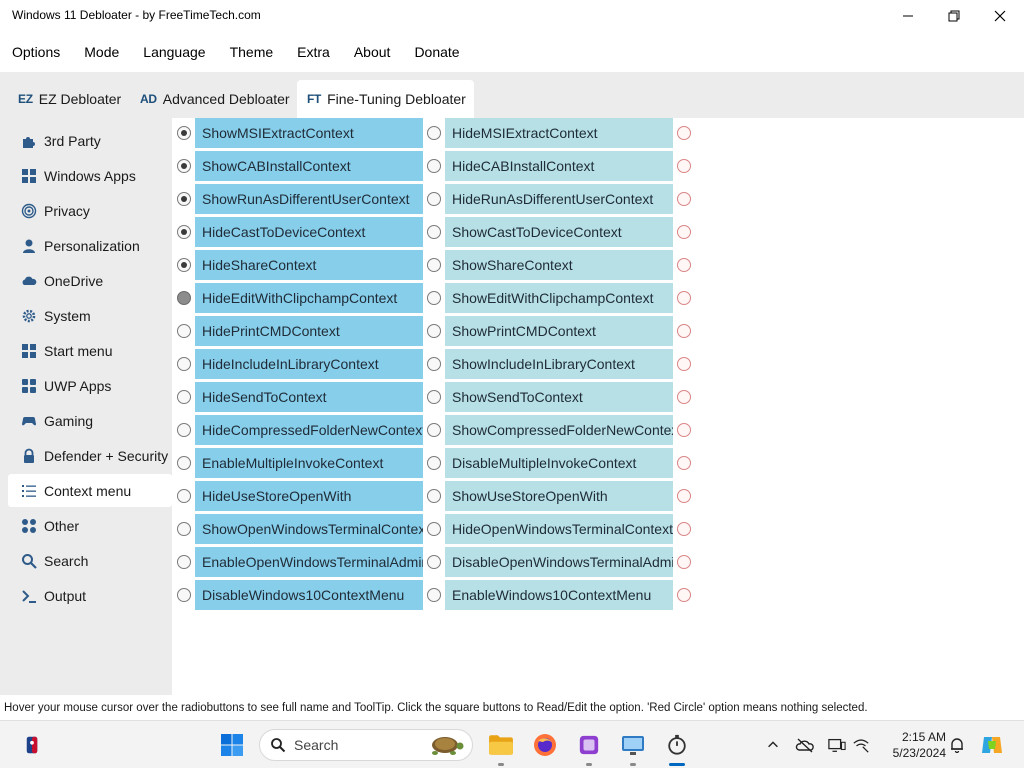  What do you see at coordinates (309, 562) in the screenshot?
I see `option-a-button: EnableOpenWindowsTerminalAdminContext` at bounding box center [309, 562].